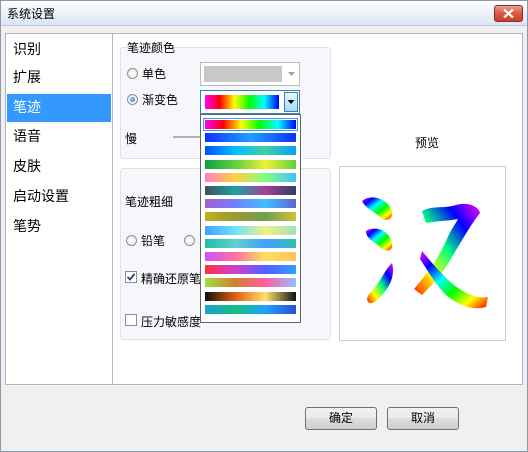 The image size is (528, 452). I want to click on gradient-color-radio, so click(132, 99).